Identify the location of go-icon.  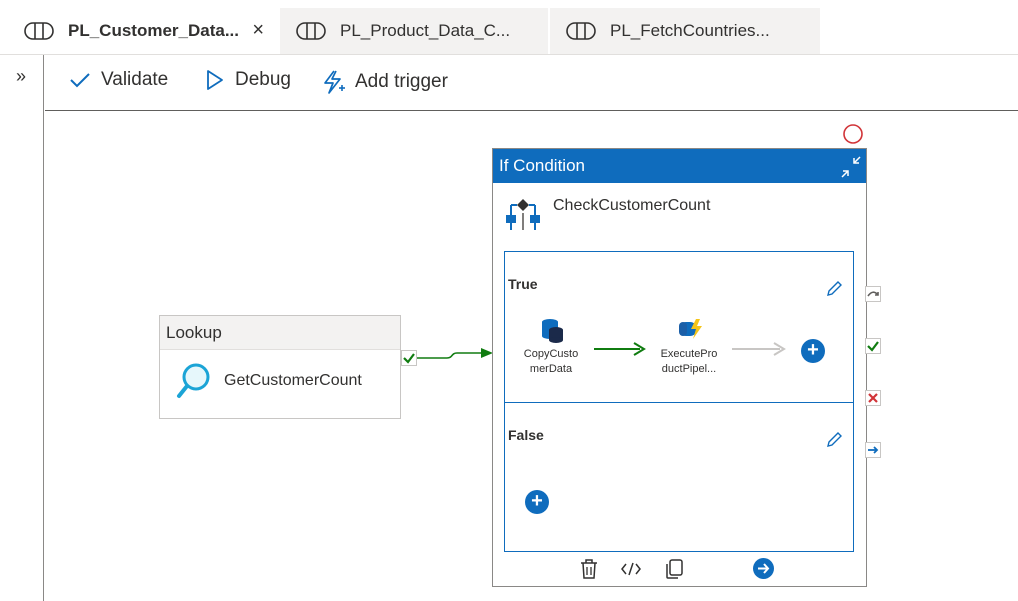
(763, 568).